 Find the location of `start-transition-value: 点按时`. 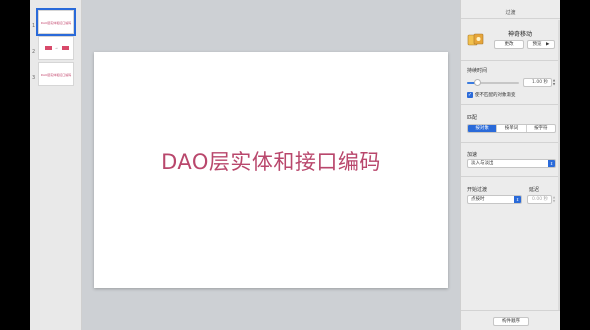

start-transition-value: 点按时 is located at coordinates (478, 199).